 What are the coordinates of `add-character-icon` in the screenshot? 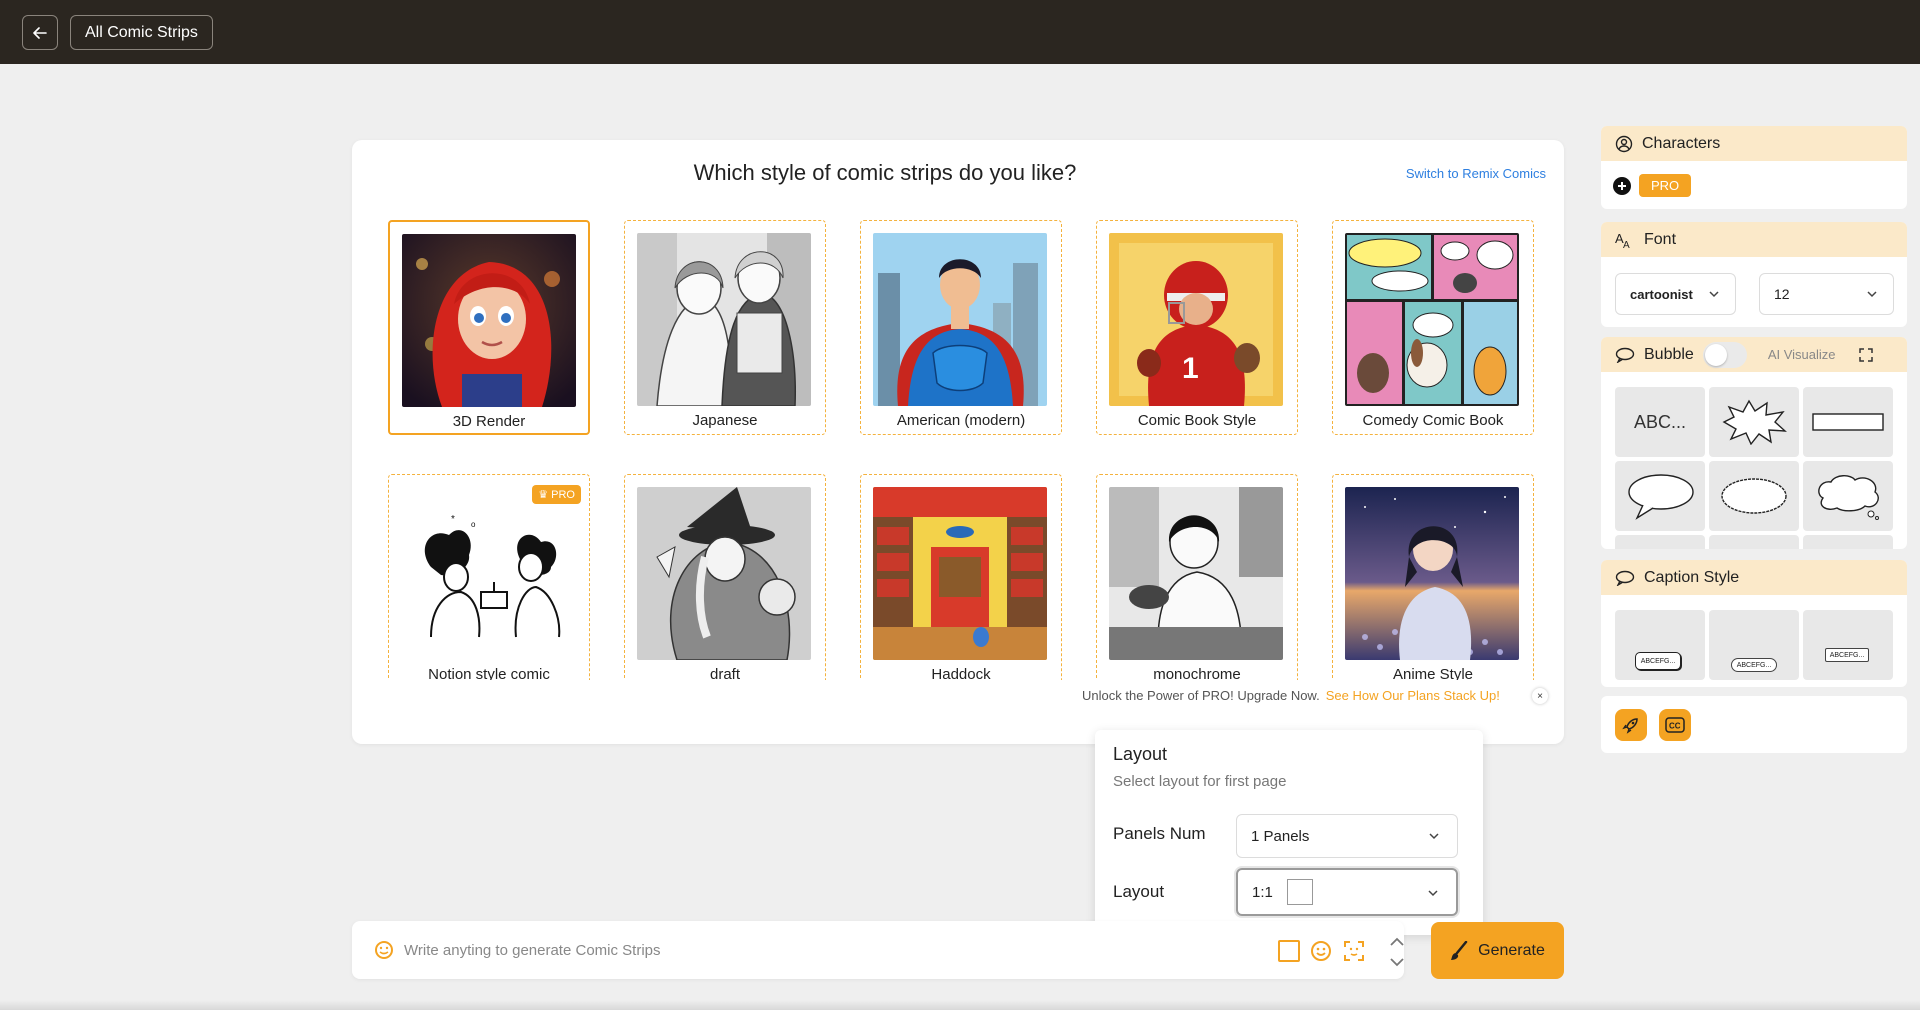 It's located at (1622, 185).